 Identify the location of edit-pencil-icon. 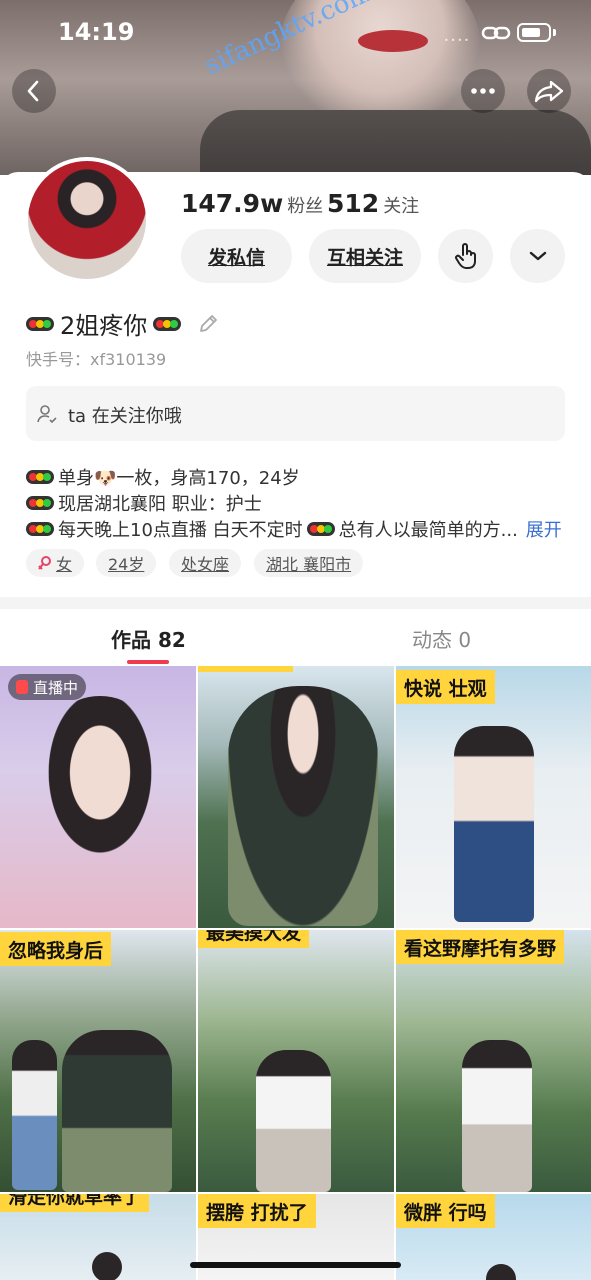
(208, 324).